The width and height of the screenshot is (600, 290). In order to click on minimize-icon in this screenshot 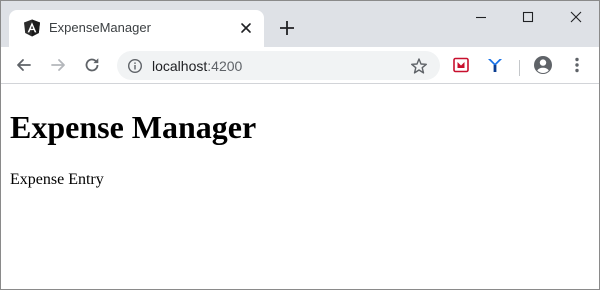, I will do `click(481, 17)`.